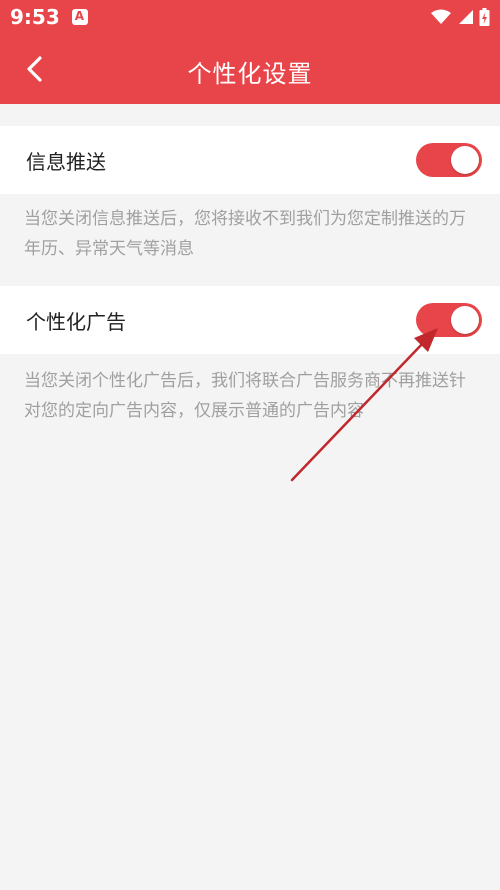 This screenshot has height=890, width=500. I want to click on app-notification-icon, so click(79, 17).